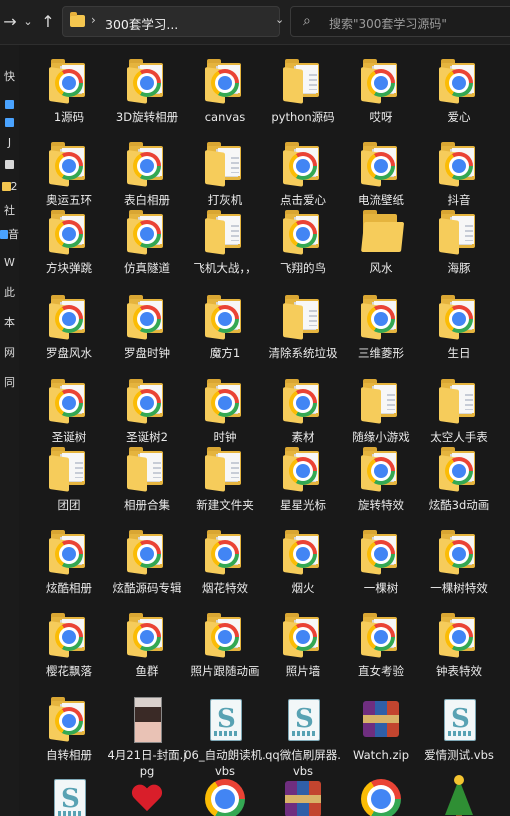 This screenshot has width=510, height=816. Describe the element at coordinates (225, 562) in the screenshot. I see `file-item: 烟花特效` at that location.